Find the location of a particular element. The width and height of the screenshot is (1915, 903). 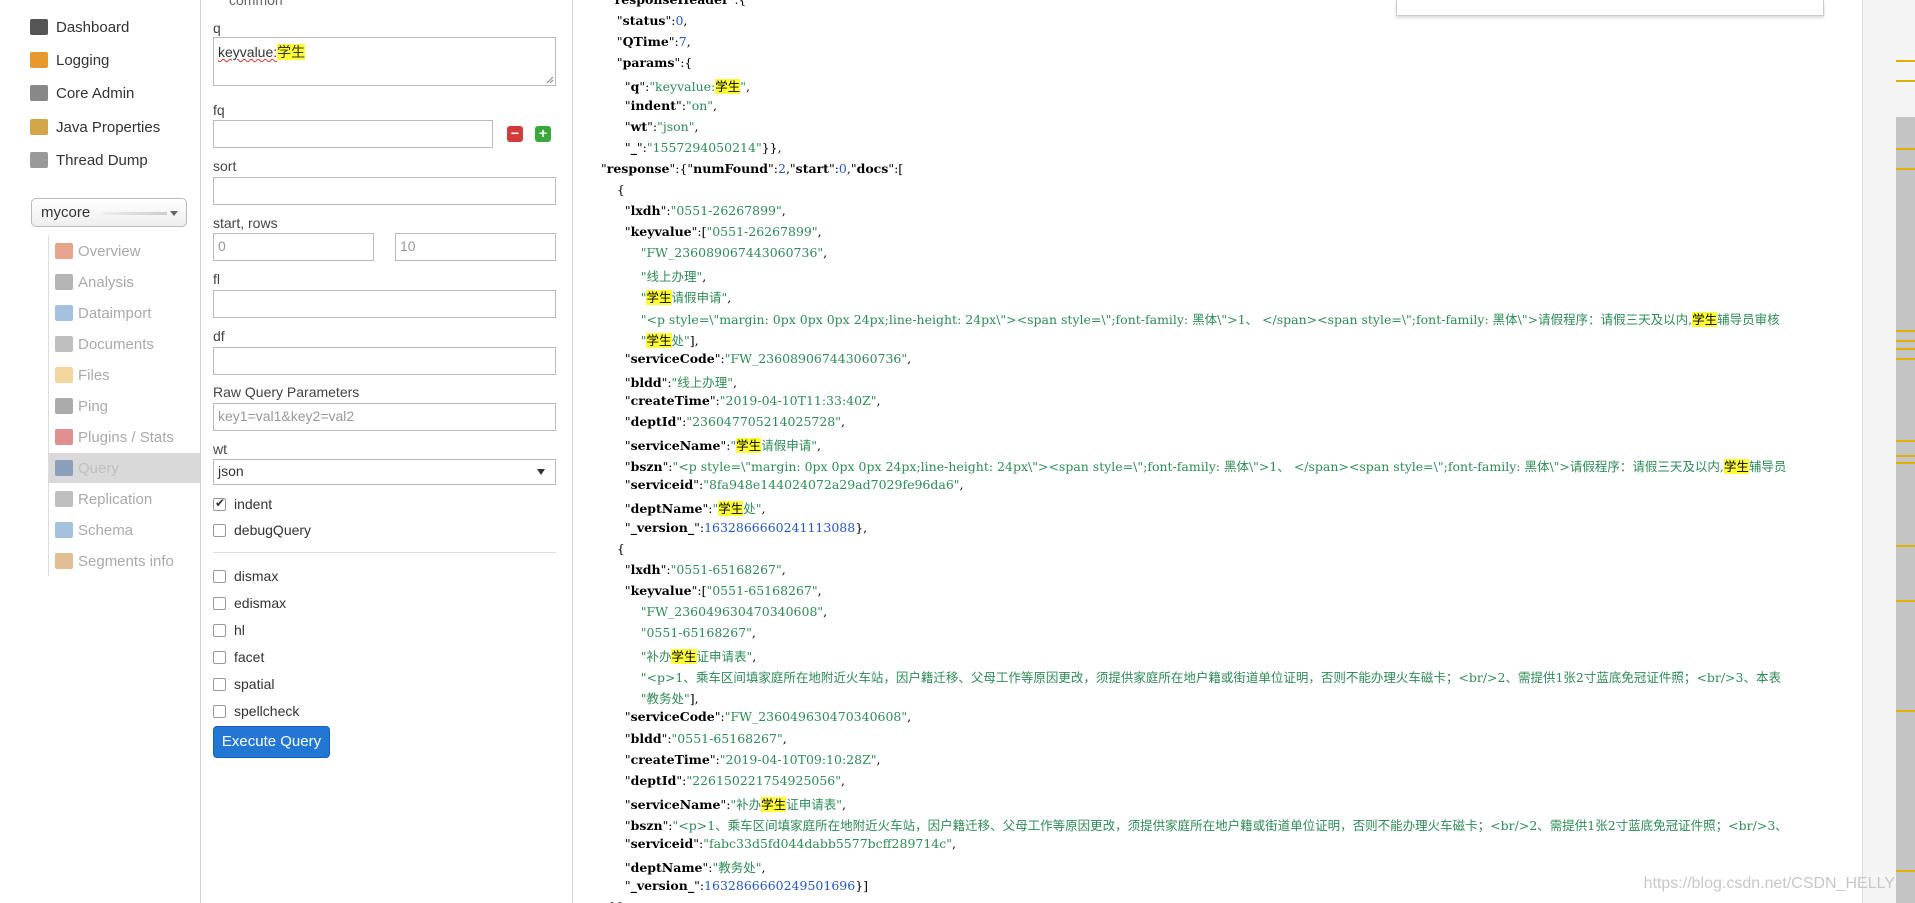

q-textarea: keyvalue:学生 is located at coordinates (384, 61).